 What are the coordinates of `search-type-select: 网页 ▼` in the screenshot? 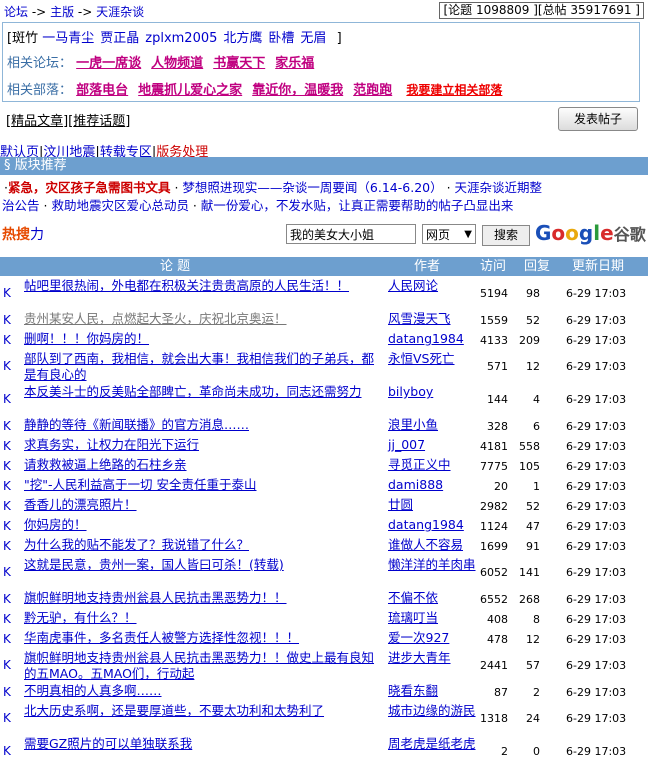 It's located at (449, 234).